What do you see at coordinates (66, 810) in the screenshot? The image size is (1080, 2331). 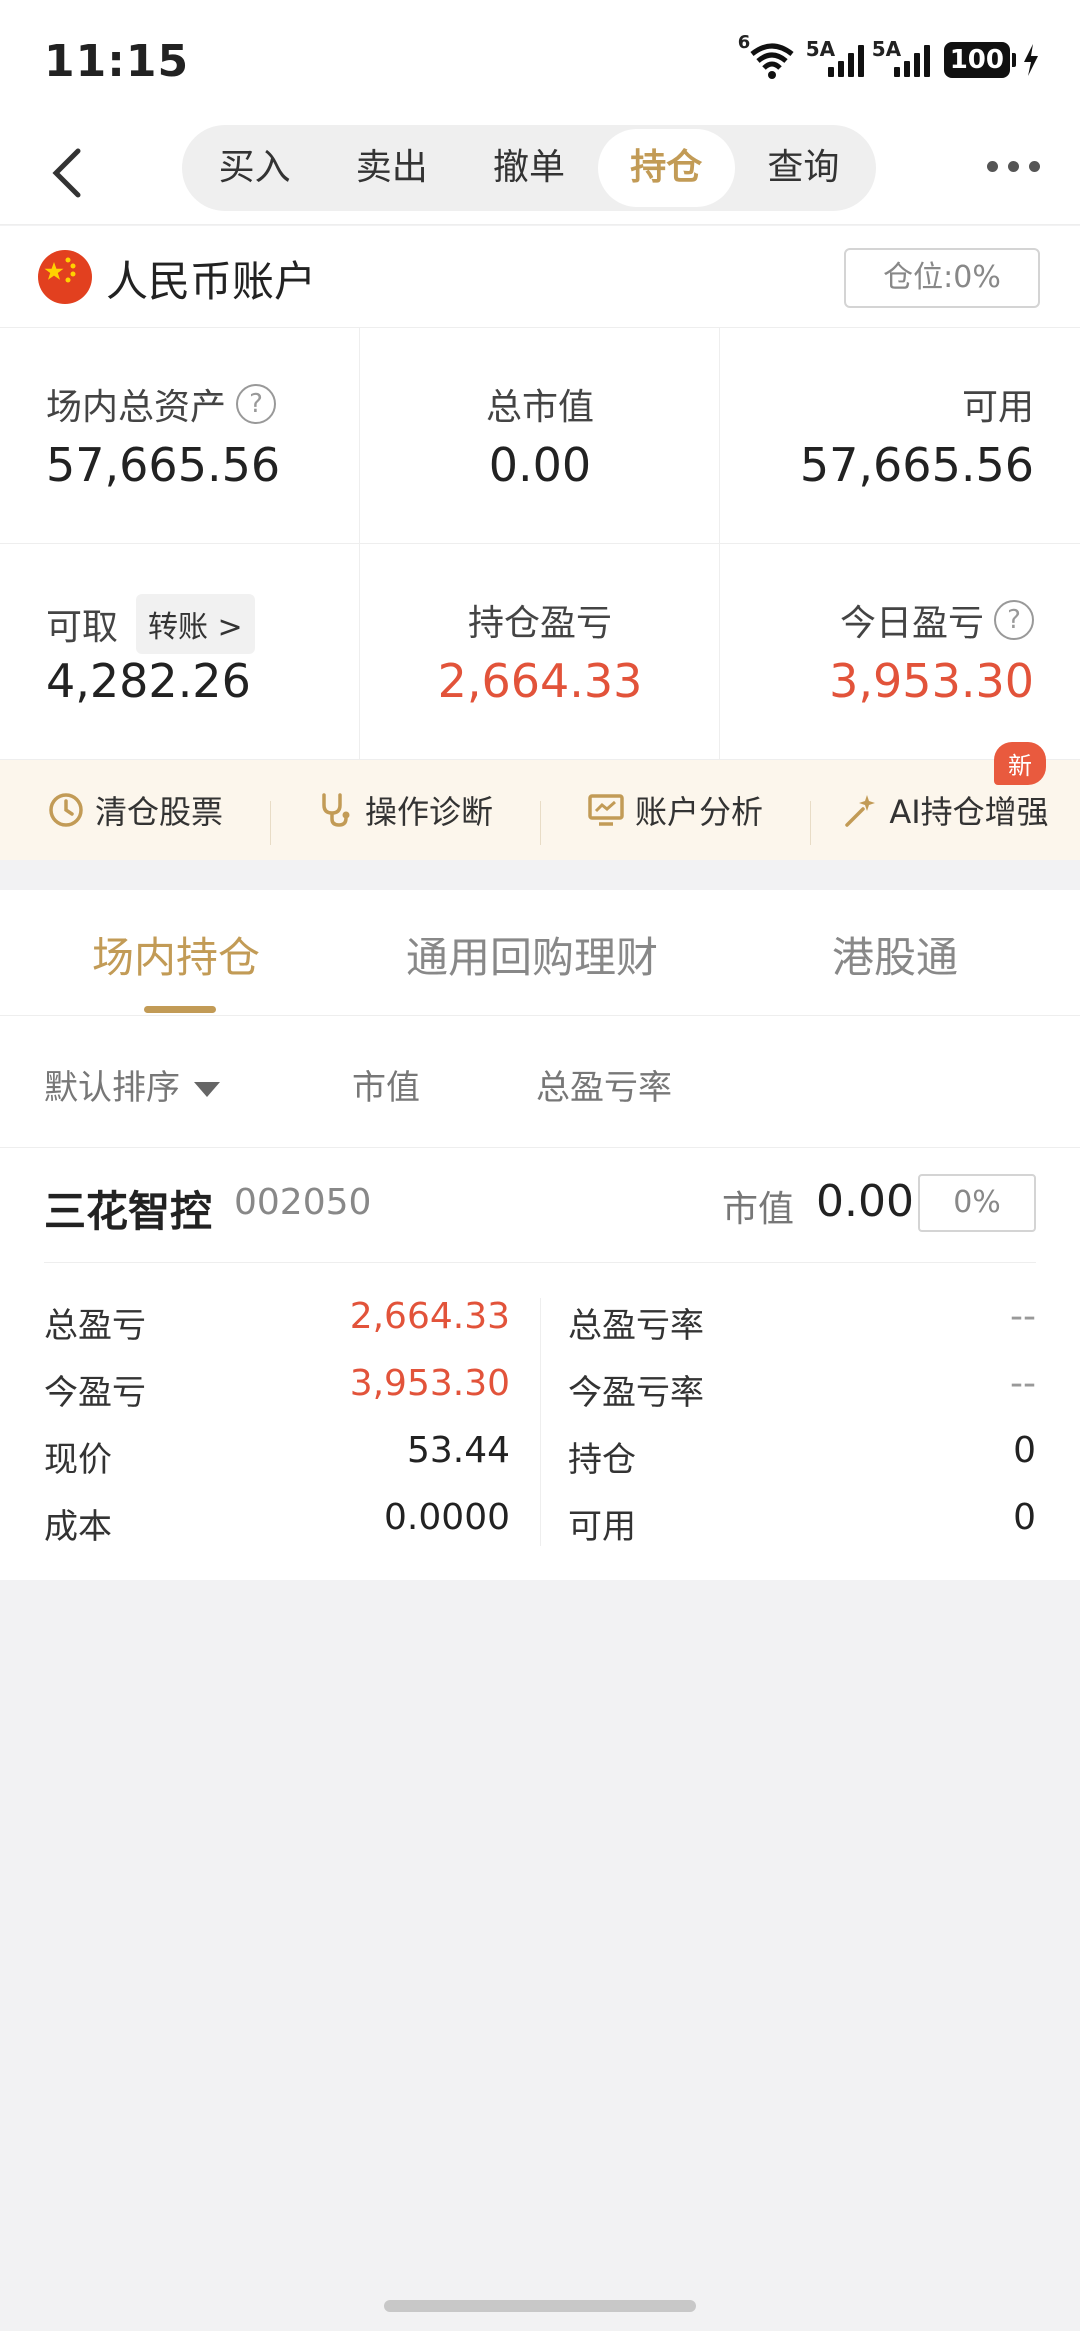 I see `clock-icon` at bounding box center [66, 810].